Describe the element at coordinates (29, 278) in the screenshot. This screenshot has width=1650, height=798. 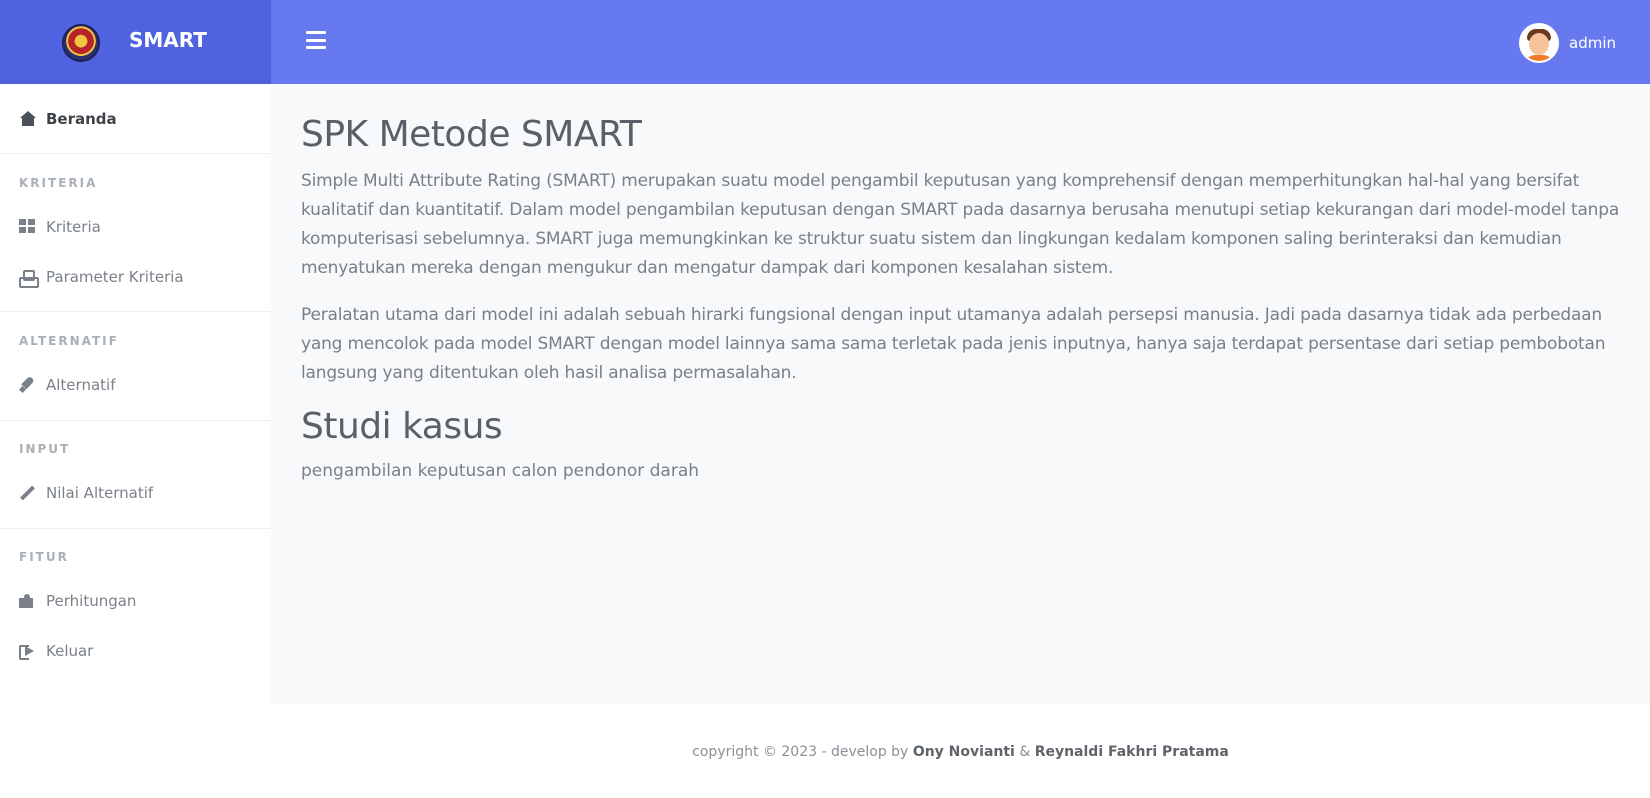
I see `cubes-icon` at that location.